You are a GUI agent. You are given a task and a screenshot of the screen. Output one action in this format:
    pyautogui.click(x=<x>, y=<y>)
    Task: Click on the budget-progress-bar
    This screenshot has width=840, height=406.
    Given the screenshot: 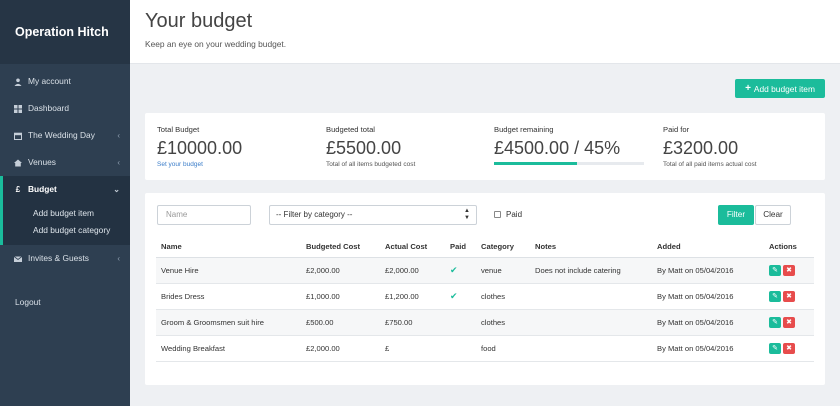 What is the action you would take?
    pyautogui.click(x=569, y=163)
    